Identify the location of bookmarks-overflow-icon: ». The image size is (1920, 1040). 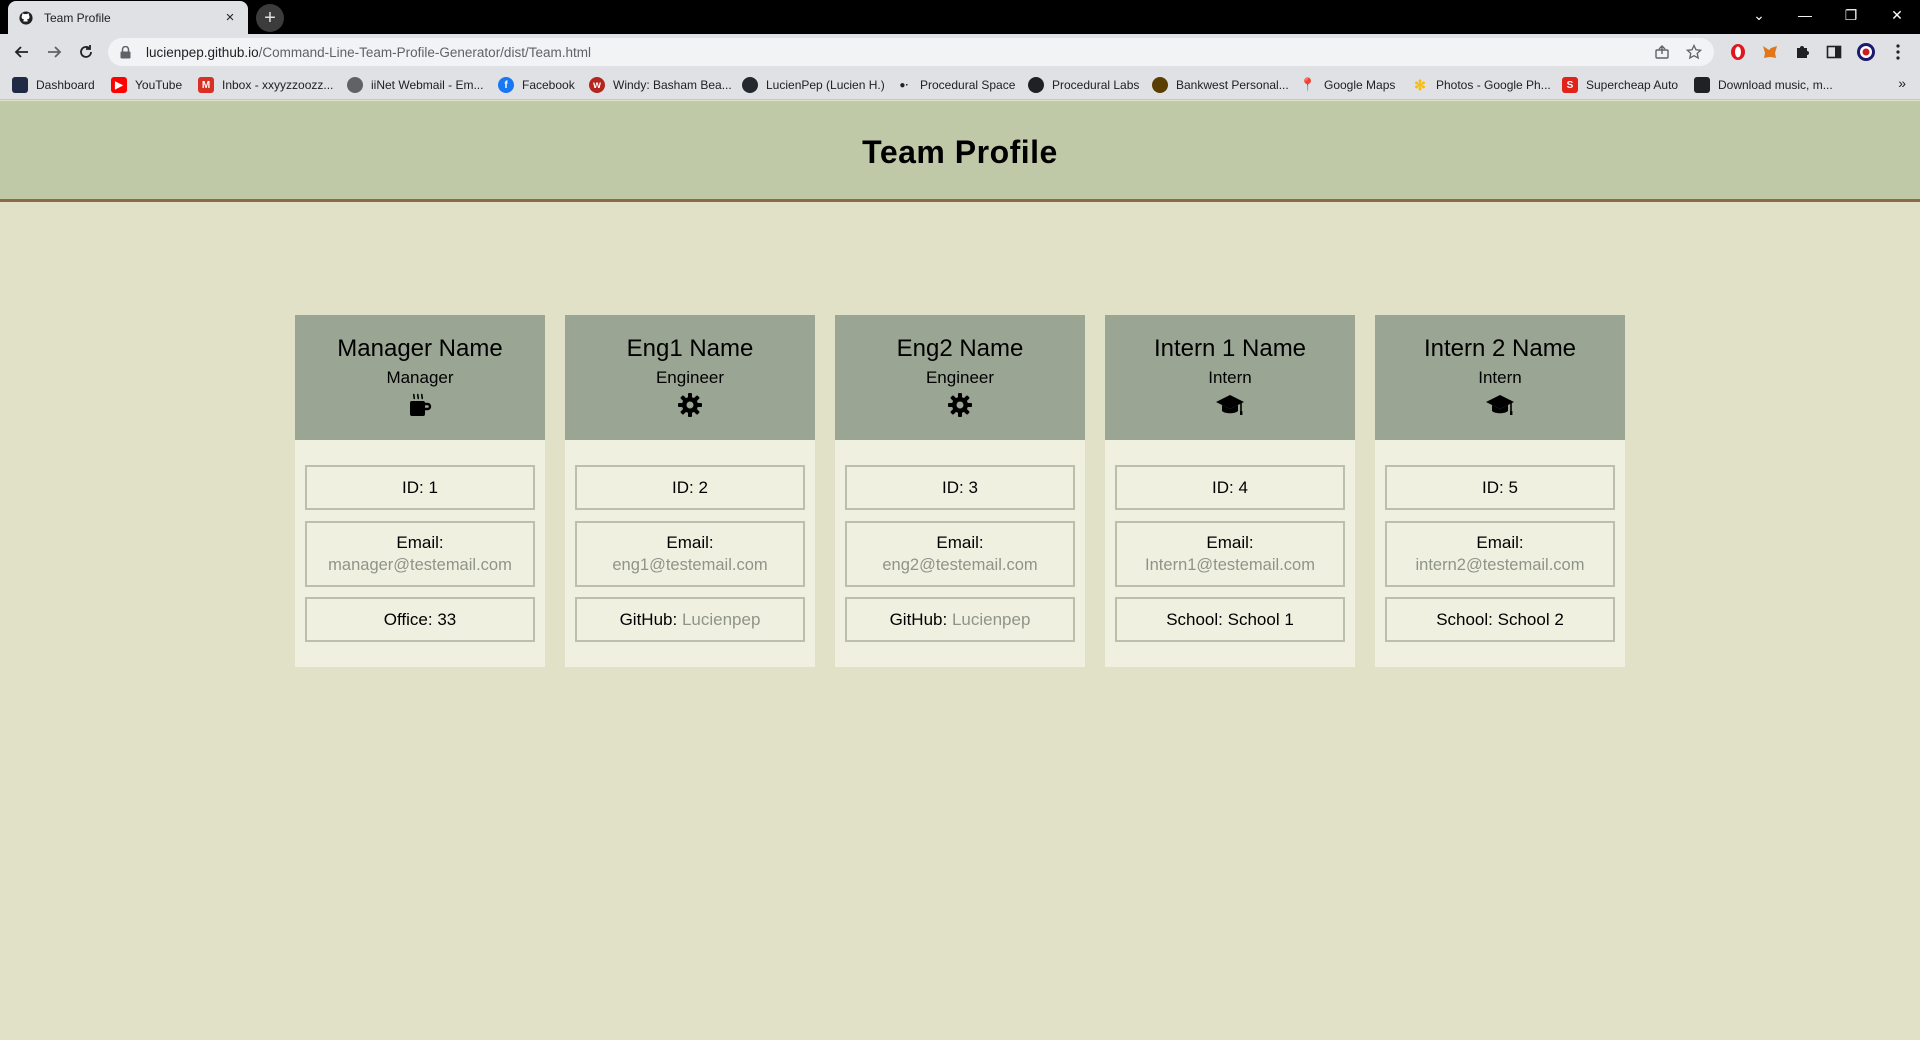
(1902, 83).